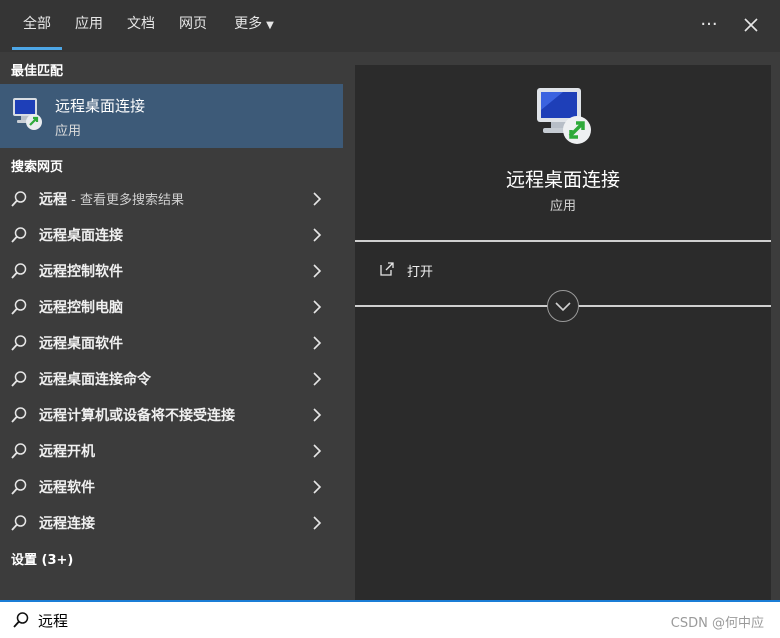 This screenshot has width=780, height=638. What do you see at coordinates (171, 116) in the screenshot?
I see `best-match-item: 远程桌面连接 应用` at bounding box center [171, 116].